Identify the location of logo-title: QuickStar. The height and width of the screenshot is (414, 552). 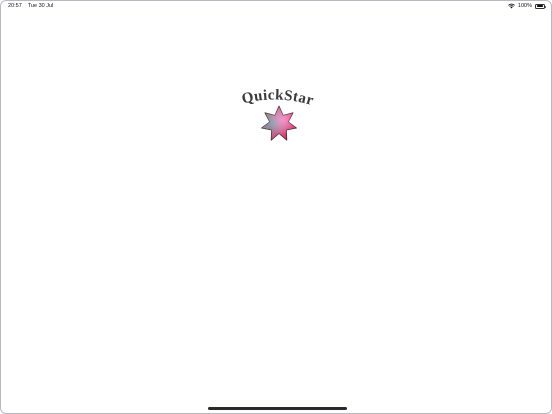
(277, 98).